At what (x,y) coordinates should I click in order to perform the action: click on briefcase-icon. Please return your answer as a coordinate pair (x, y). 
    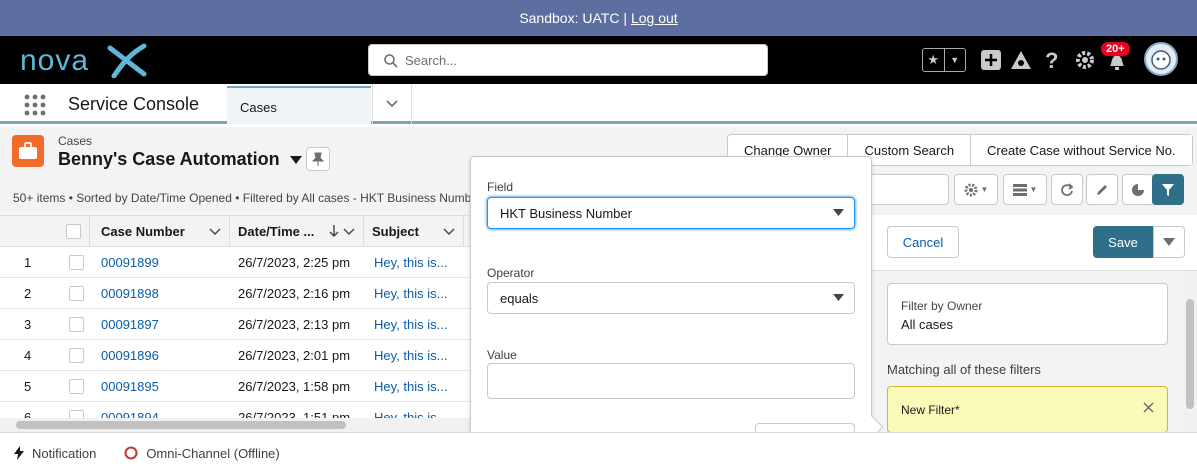
    Looking at the image, I should click on (28, 150).